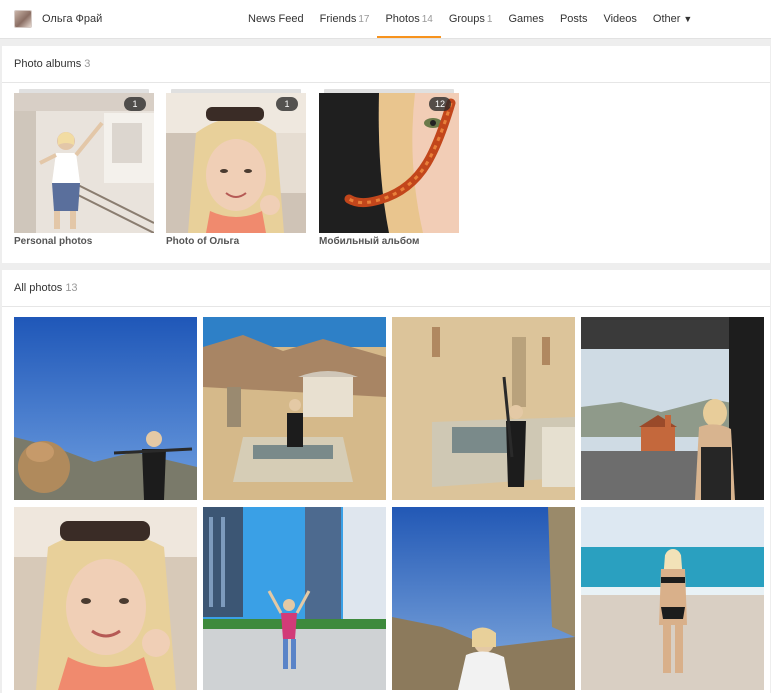  I want to click on nav-label: Photos, so click(402, 19).